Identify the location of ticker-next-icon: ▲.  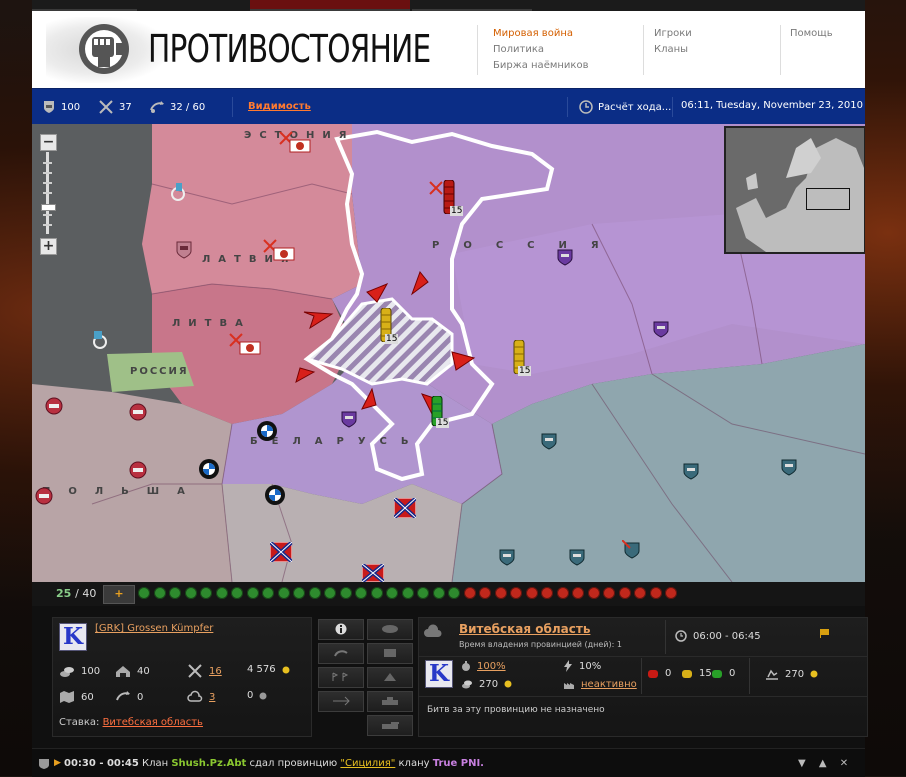
(823, 763).